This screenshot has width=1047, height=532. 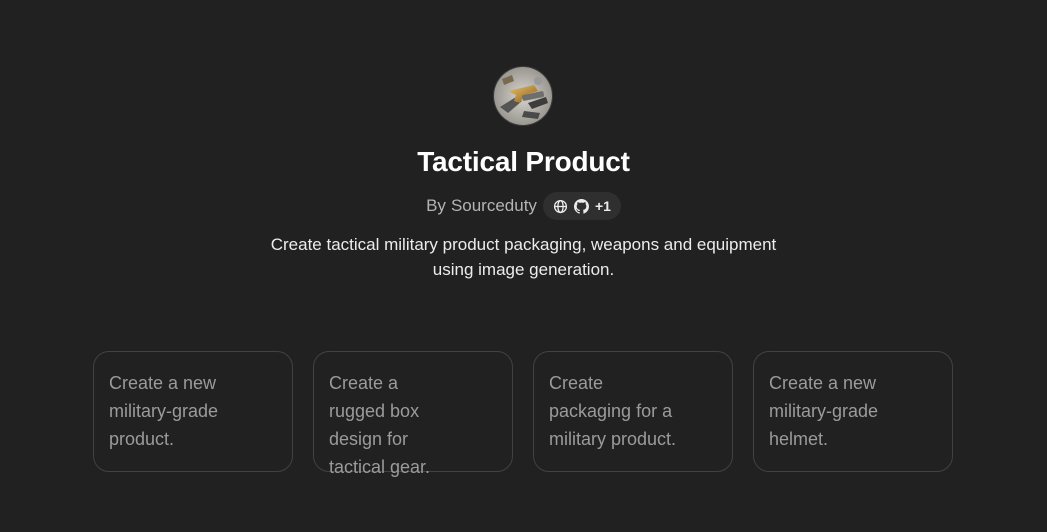 I want to click on author-links-button: +1, so click(x=581, y=206).